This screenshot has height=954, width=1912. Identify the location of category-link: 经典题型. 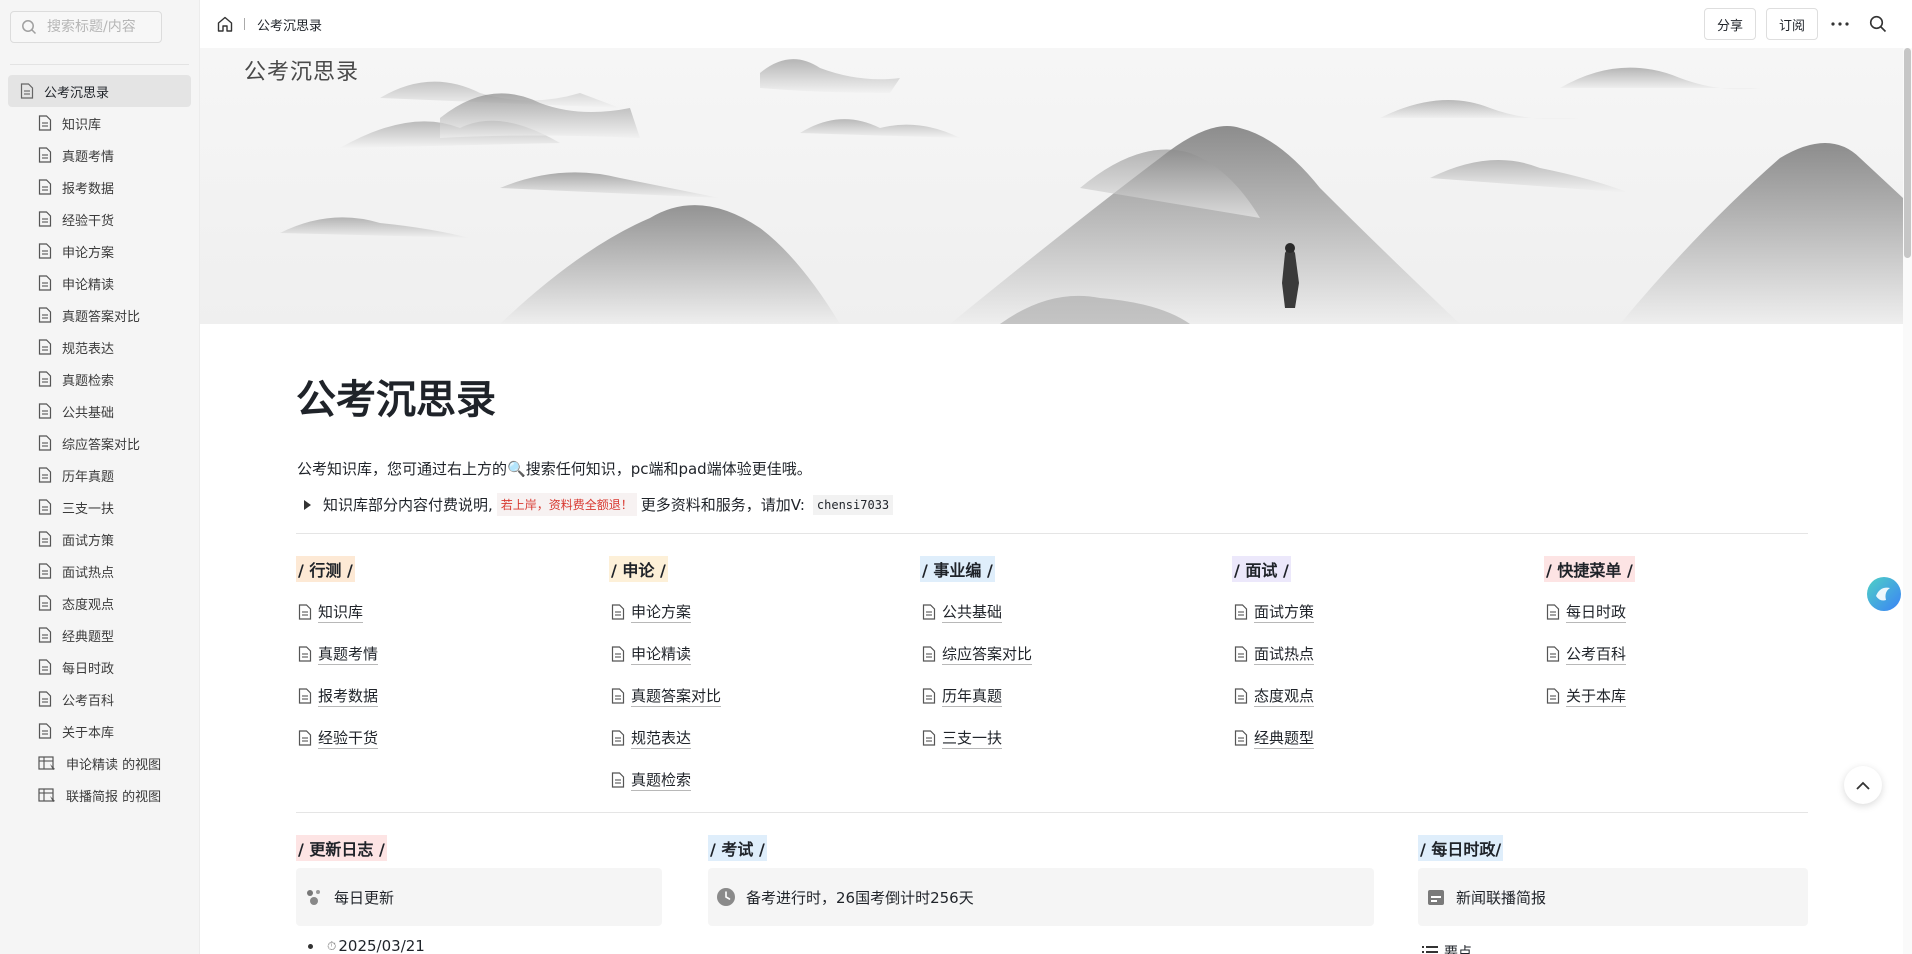
(1274, 738).